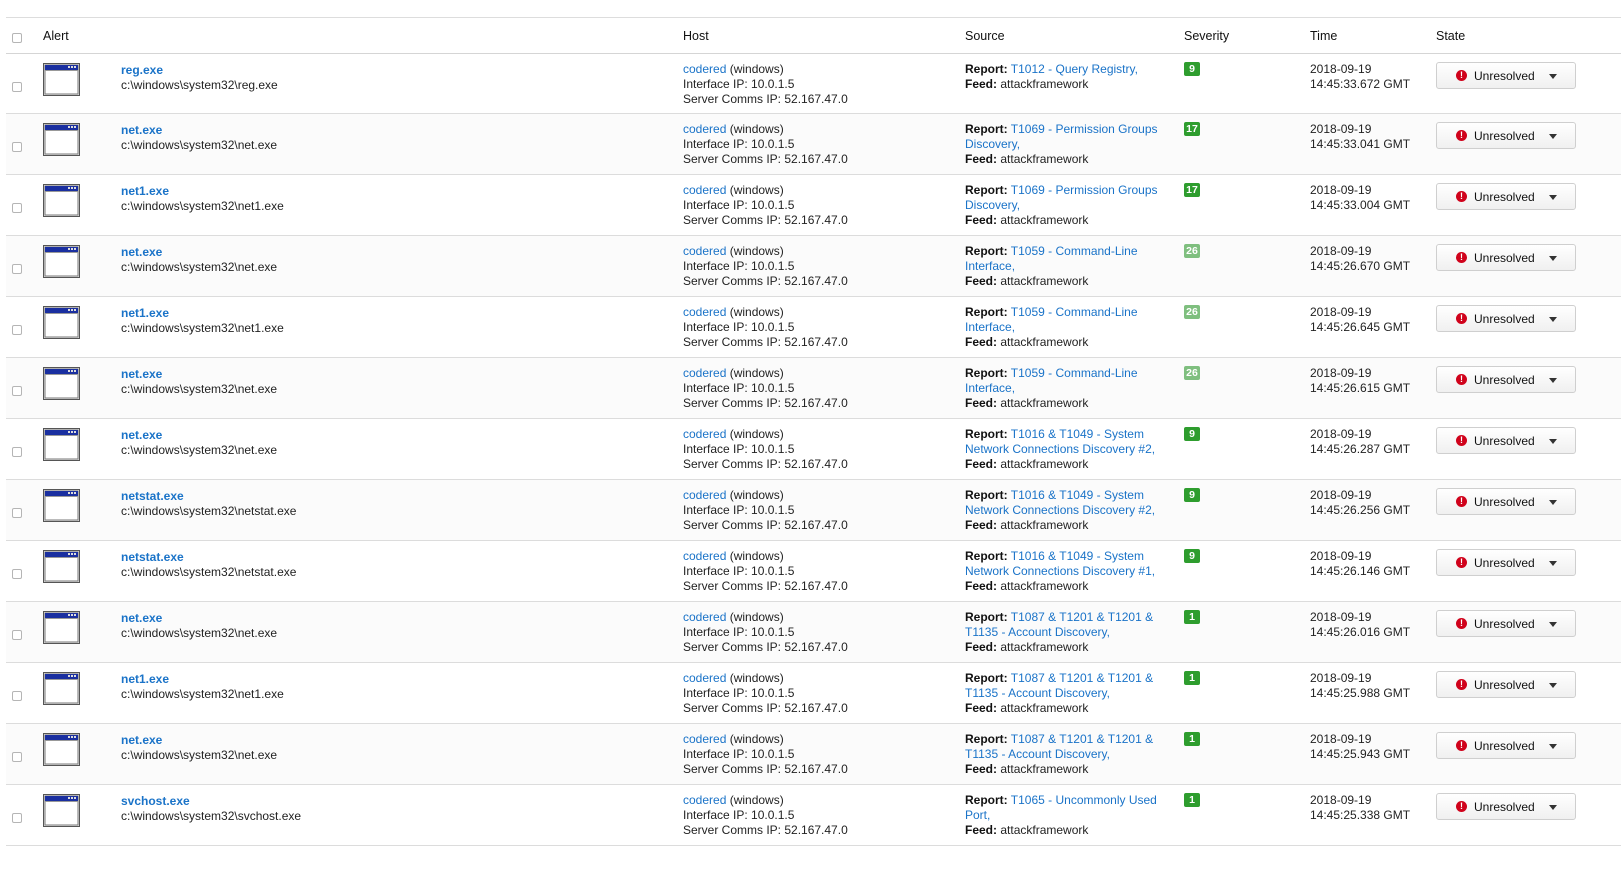 The image size is (1621, 880). I want to click on report-link: T1012 - Query Registry,, so click(1074, 69).